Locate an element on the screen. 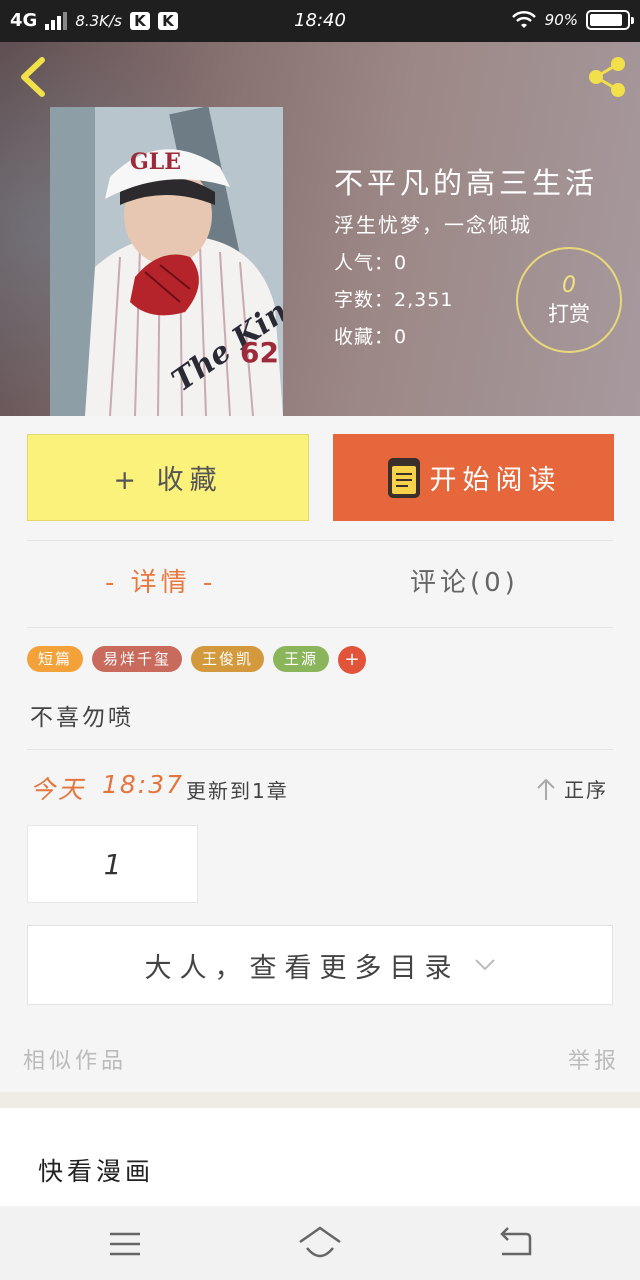 The image size is (640, 1280). tag-list: 短篇 易烊千玺 王俊凯 王源 + is located at coordinates (197, 660).